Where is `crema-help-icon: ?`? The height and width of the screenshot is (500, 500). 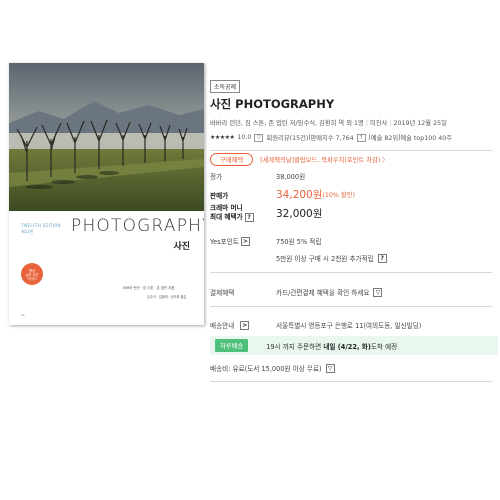
crema-help-icon: ? is located at coordinates (249, 217).